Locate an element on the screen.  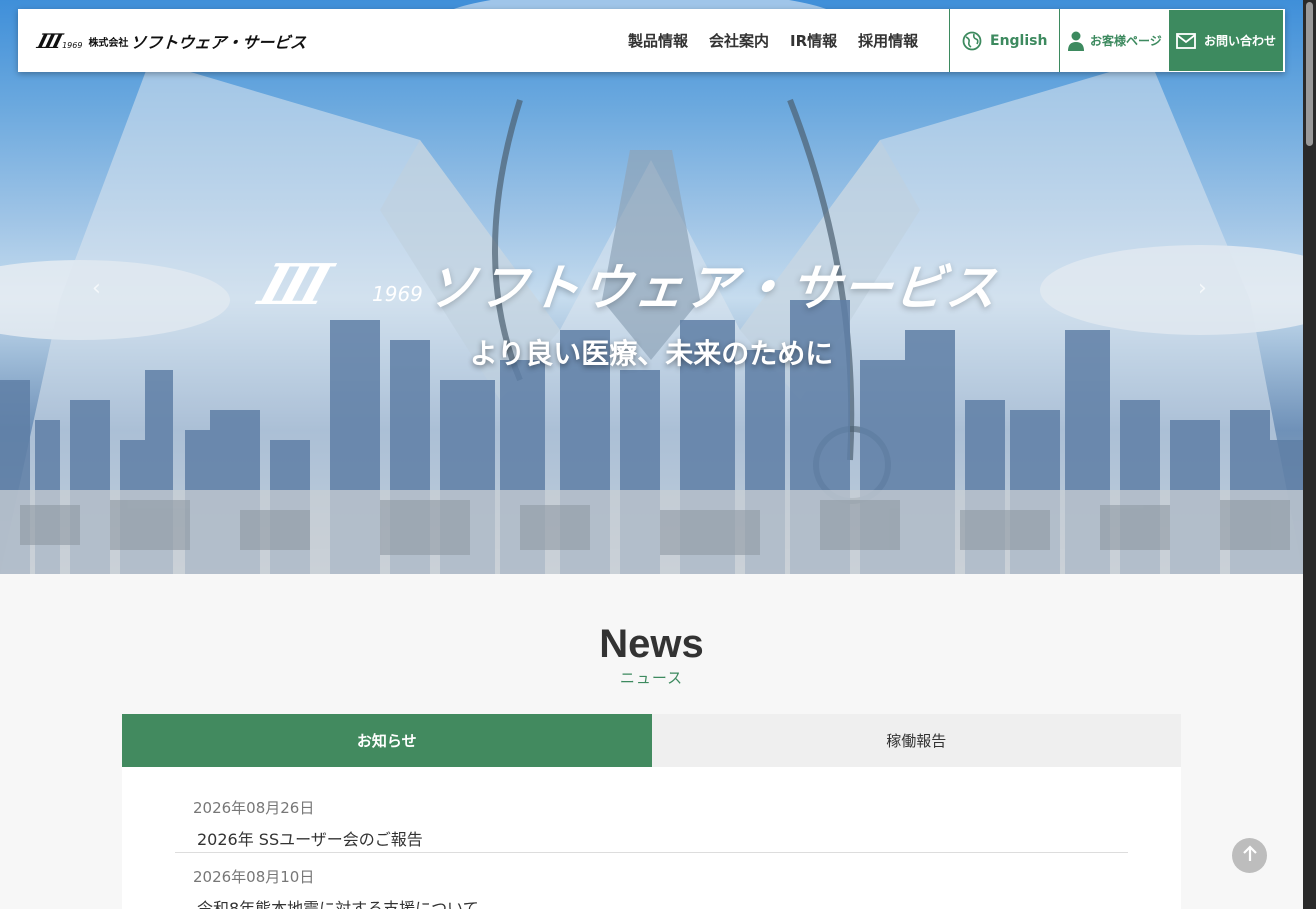
logo-kabushiki: 株式会社 is located at coordinates (108, 43).